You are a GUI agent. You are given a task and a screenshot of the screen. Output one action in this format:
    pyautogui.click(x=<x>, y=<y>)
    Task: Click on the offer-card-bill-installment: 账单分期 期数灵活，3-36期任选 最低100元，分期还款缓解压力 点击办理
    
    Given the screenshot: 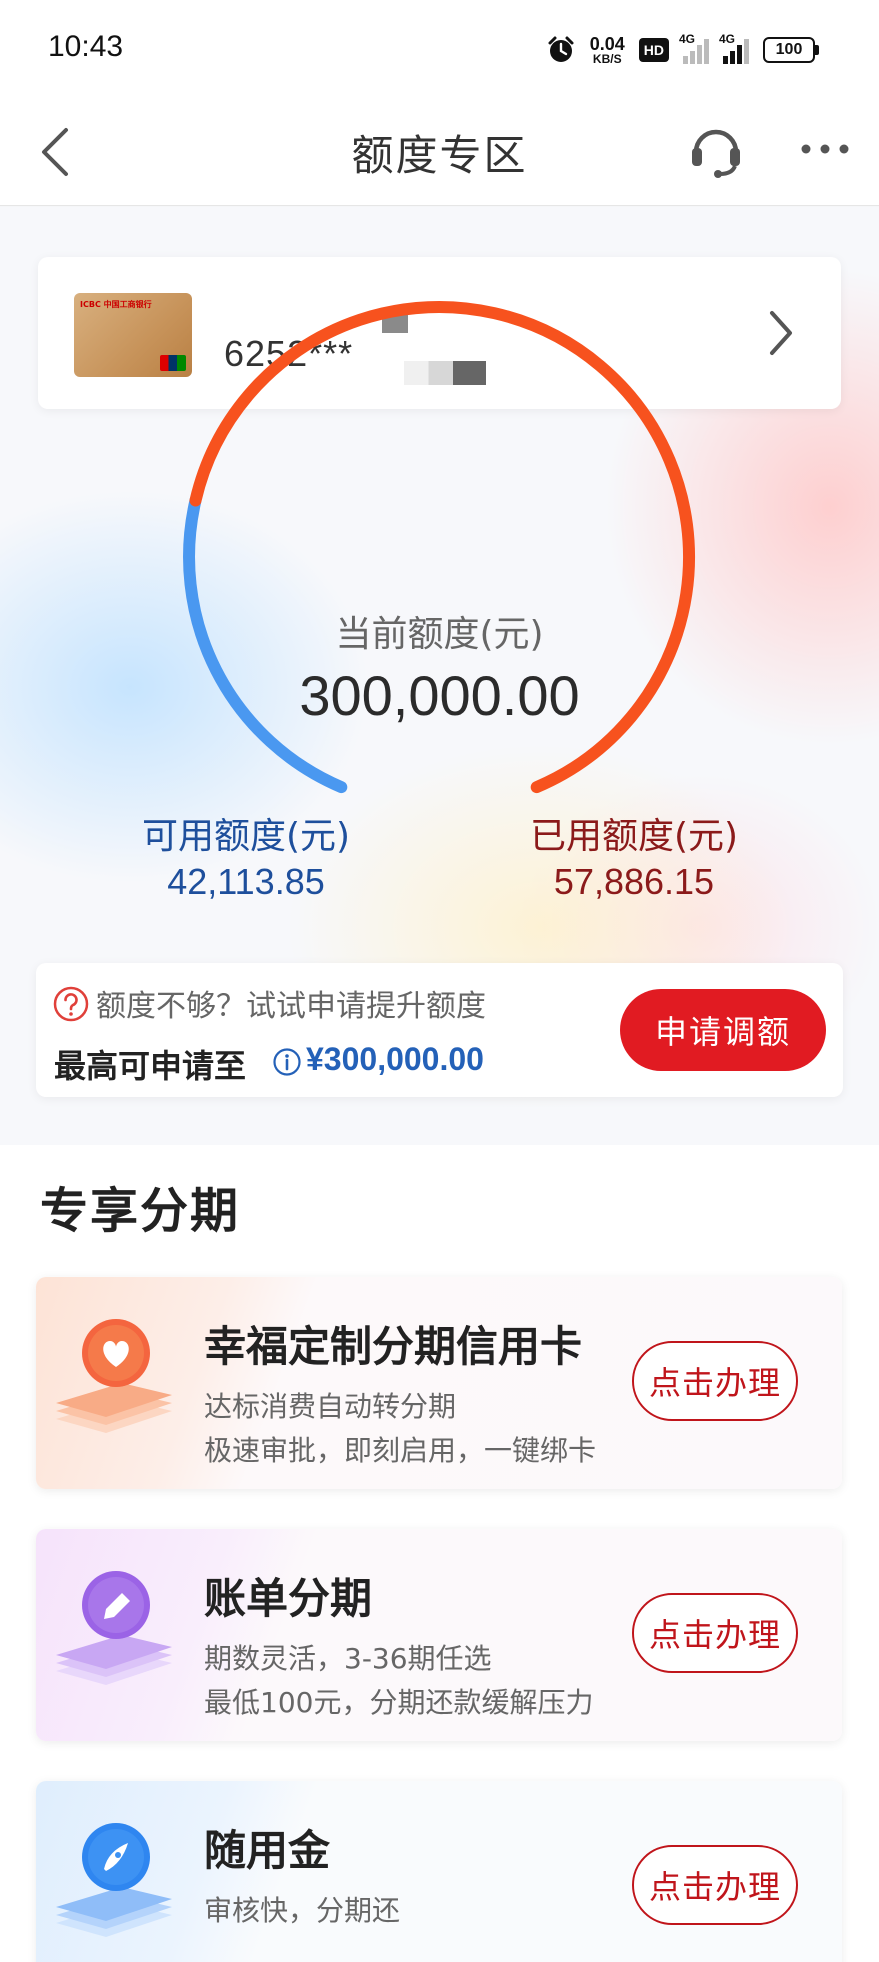 What is the action you would take?
    pyautogui.click(x=439, y=1635)
    